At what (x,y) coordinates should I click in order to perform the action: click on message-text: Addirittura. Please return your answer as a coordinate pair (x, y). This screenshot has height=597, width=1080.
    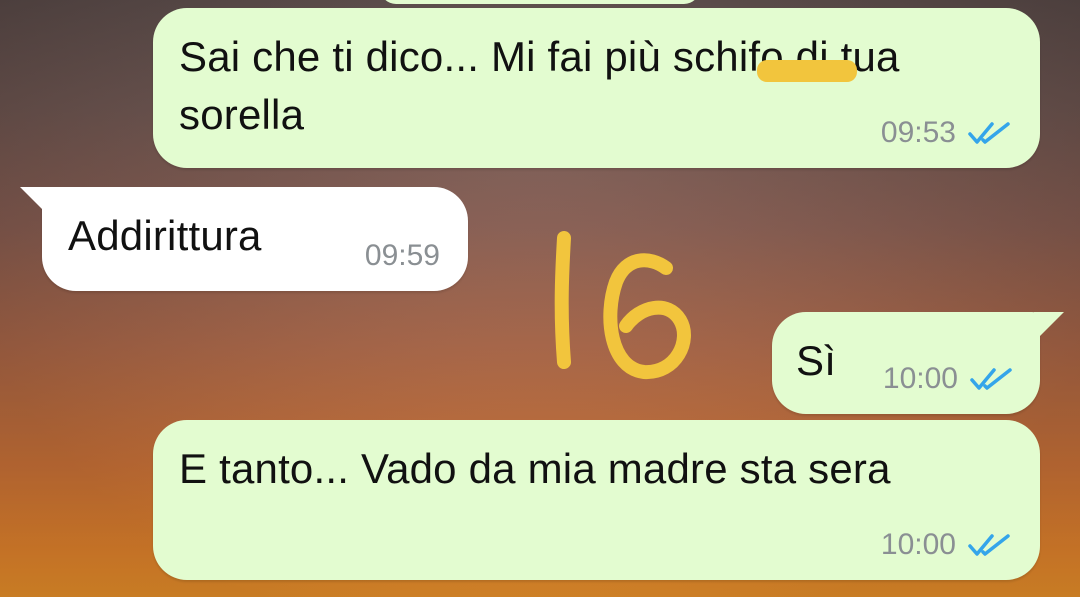
    Looking at the image, I should click on (165, 235).